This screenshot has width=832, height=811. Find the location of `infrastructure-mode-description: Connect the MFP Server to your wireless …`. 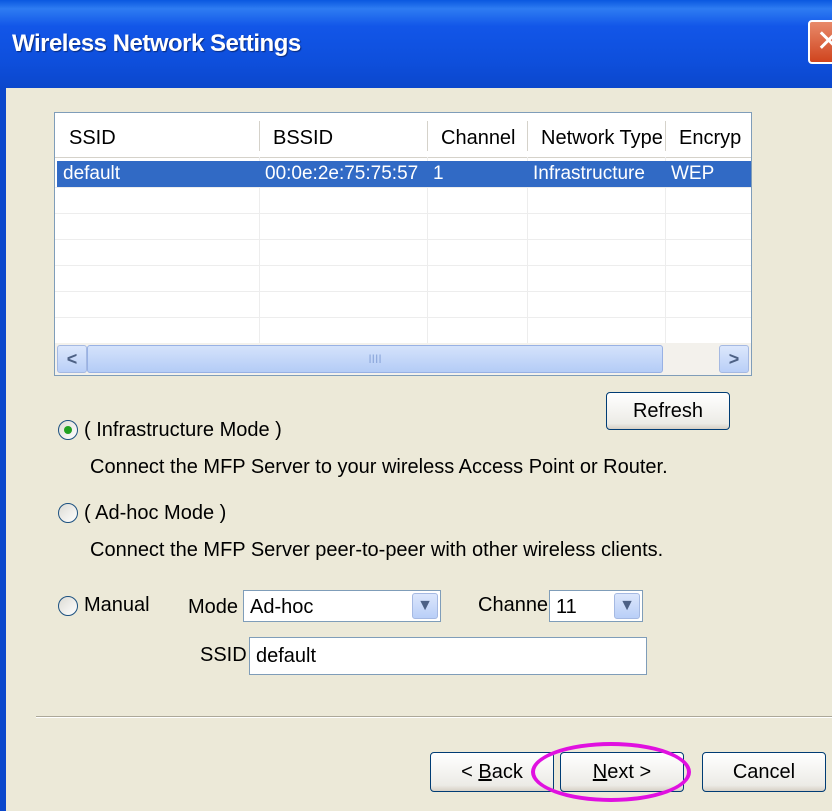

infrastructure-mode-description: Connect the MFP Server to your wireless … is located at coordinates (379, 467).